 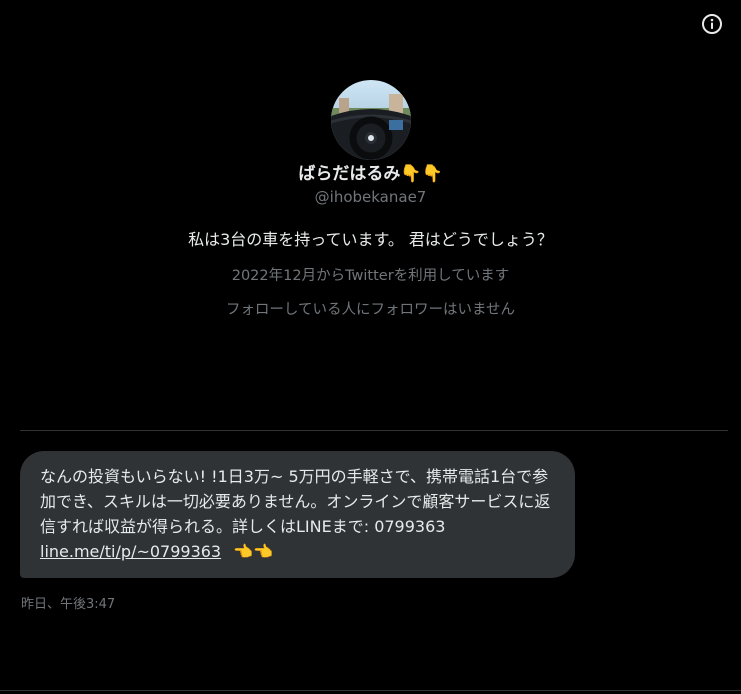 I want to click on pointing-left-emoji: 👈👈, so click(x=253, y=551).